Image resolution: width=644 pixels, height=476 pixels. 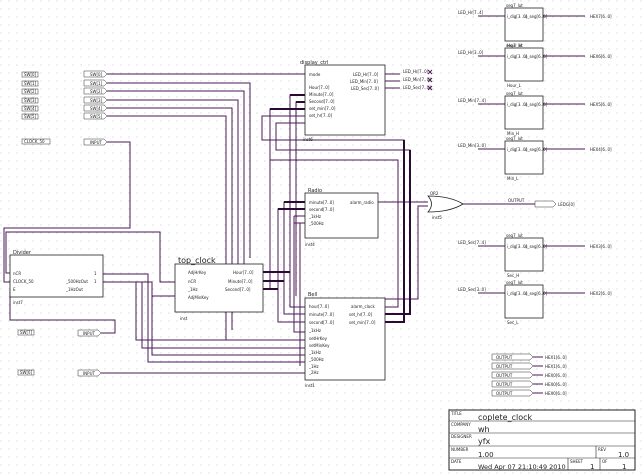 What do you see at coordinates (316, 359) in the screenshot?
I see `bell-port: _500Hz` at bounding box center [316, 359].